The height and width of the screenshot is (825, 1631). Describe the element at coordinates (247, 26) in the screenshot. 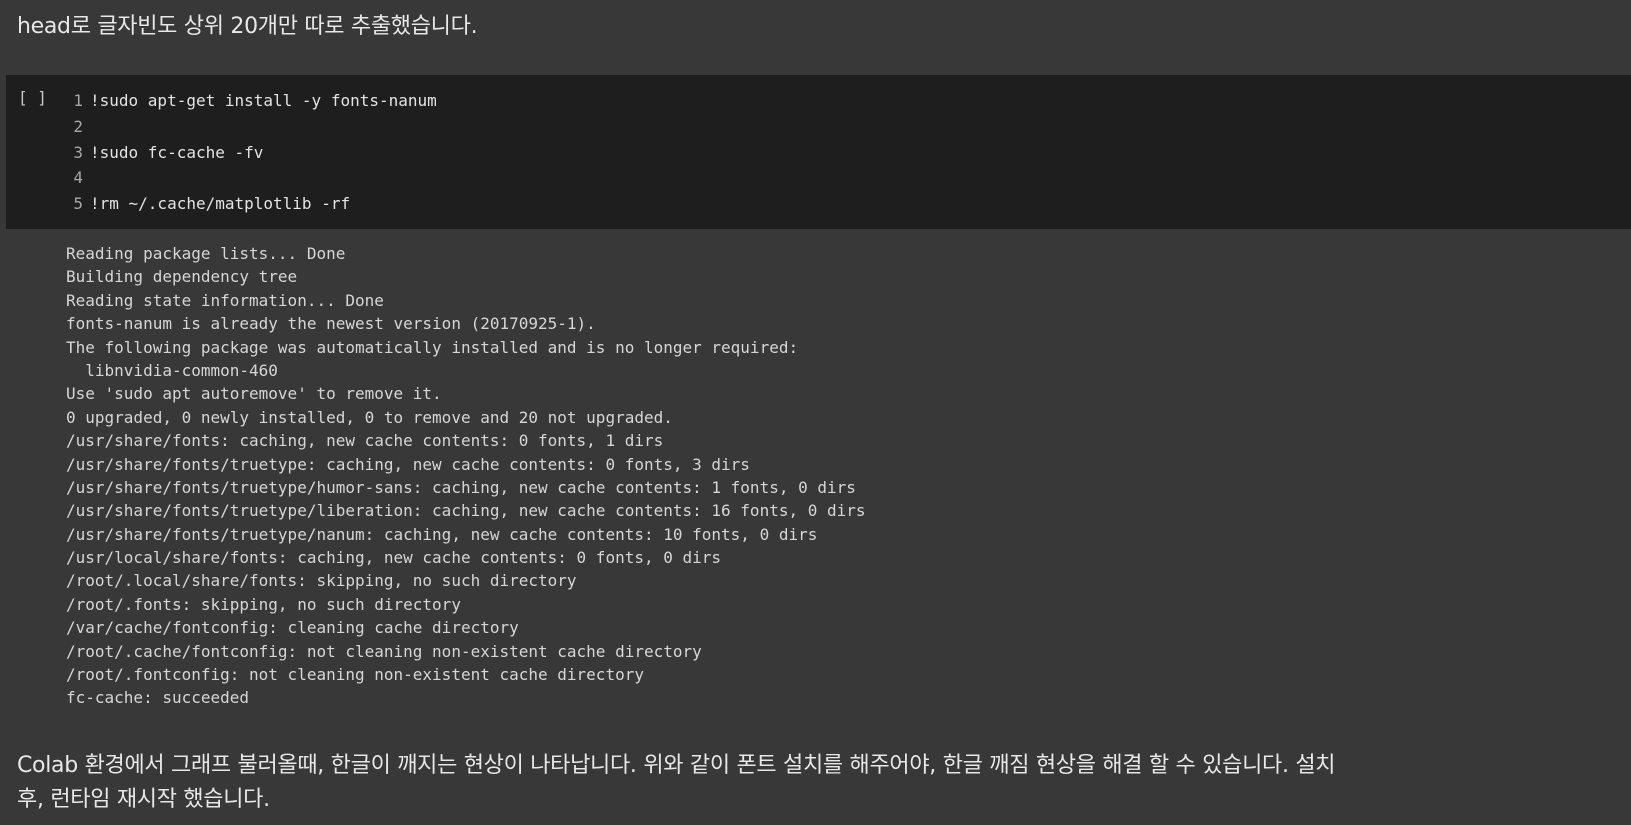

I see `markdown-text: head로 글자빈도 상위 20개만 따로 추출했습니다.` at that location.